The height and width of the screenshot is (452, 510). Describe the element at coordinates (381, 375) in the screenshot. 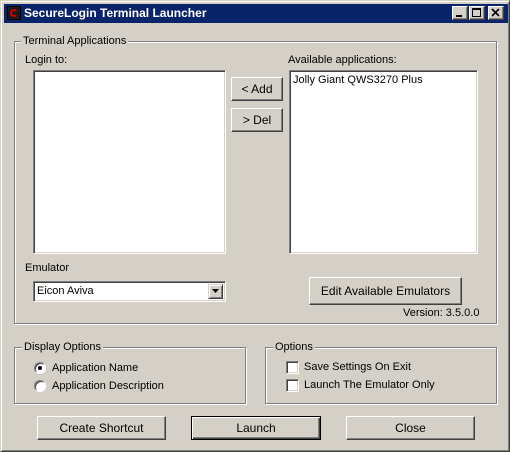

I see `options-group` at that location.